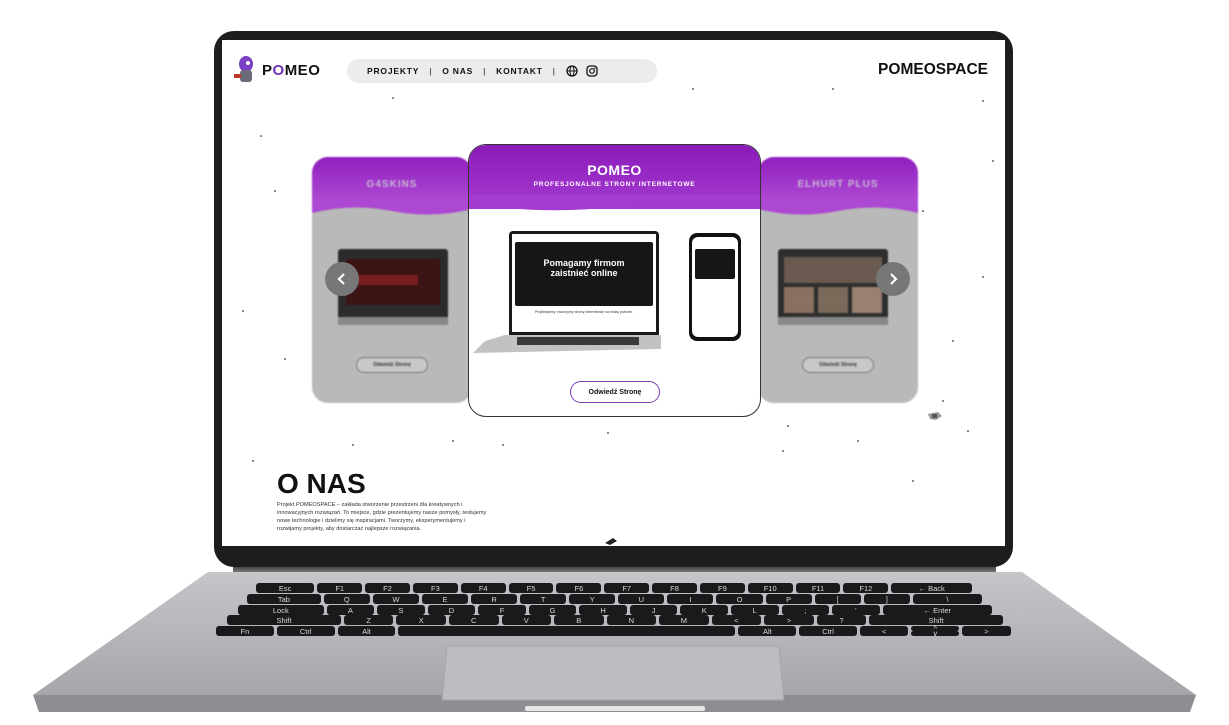 This screenshot has height=725, width=1229. What do you see at coordinates (393, 71) in the screenshot?
I see `nav-link-projekty: PROJEKTY` at bounding box center [393, 71].